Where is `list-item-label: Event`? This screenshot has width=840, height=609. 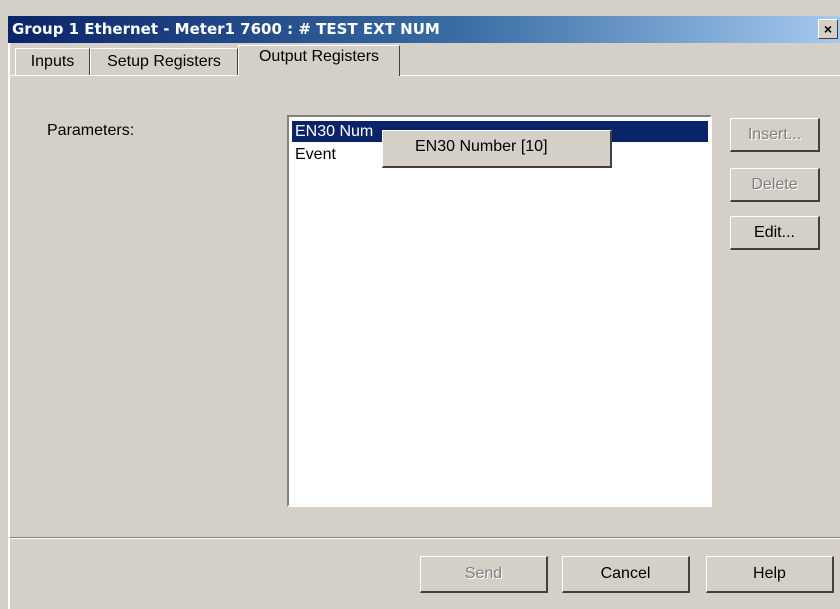
list-item-label: Event is located at coordinates (315, 154).